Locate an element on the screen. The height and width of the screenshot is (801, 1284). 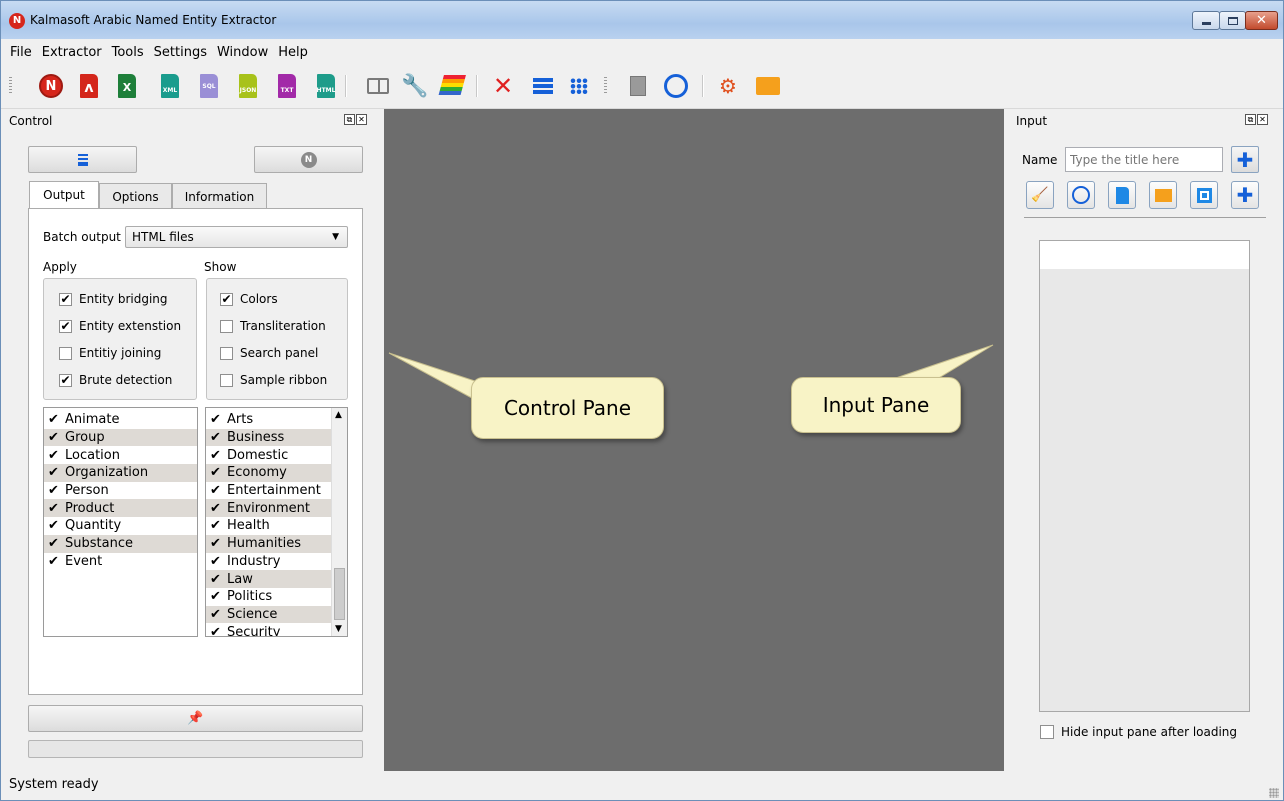
read-book-button is located at coordinates (676, 86).